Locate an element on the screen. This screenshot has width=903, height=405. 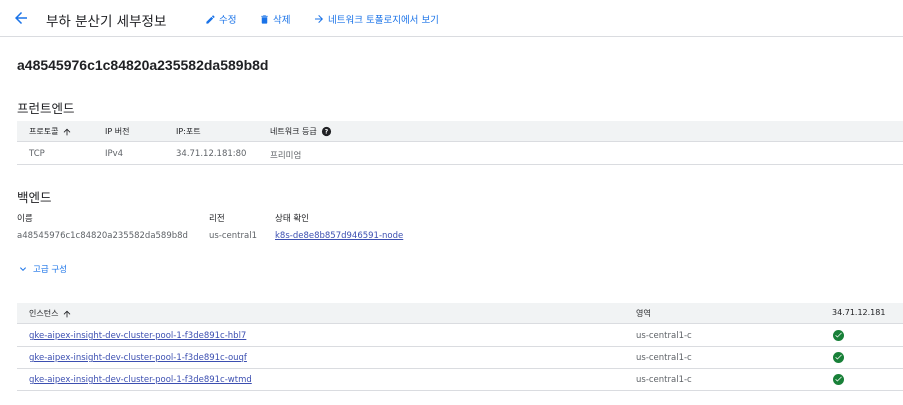
column-instance: 인스턴스 is located at coordinates (50, 313).